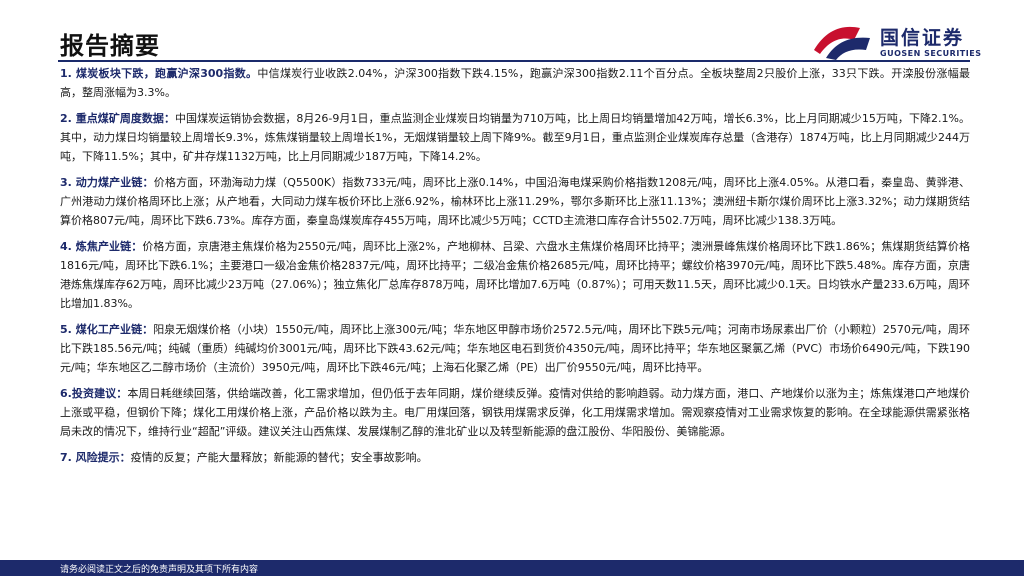 The image size is (1024, 576). I want to click on paragraph-text: 疫情的反复；产能大量释放；新能源的替代；安全事故影响。, so click(279, 457).